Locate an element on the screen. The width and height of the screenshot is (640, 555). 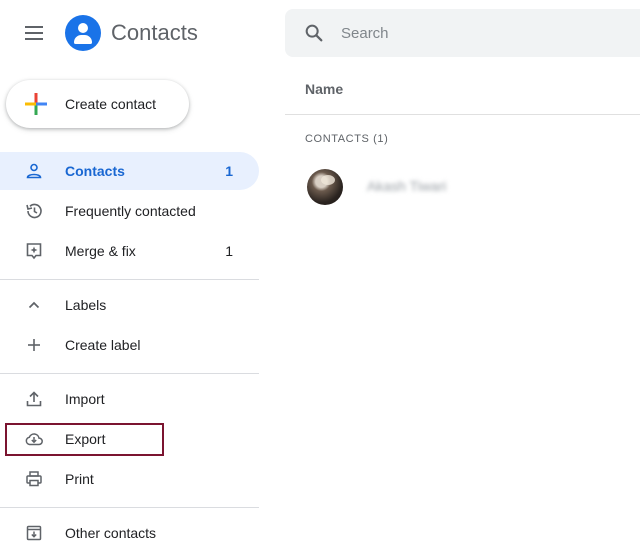
upload-icon is located at coordinates (34, 399).